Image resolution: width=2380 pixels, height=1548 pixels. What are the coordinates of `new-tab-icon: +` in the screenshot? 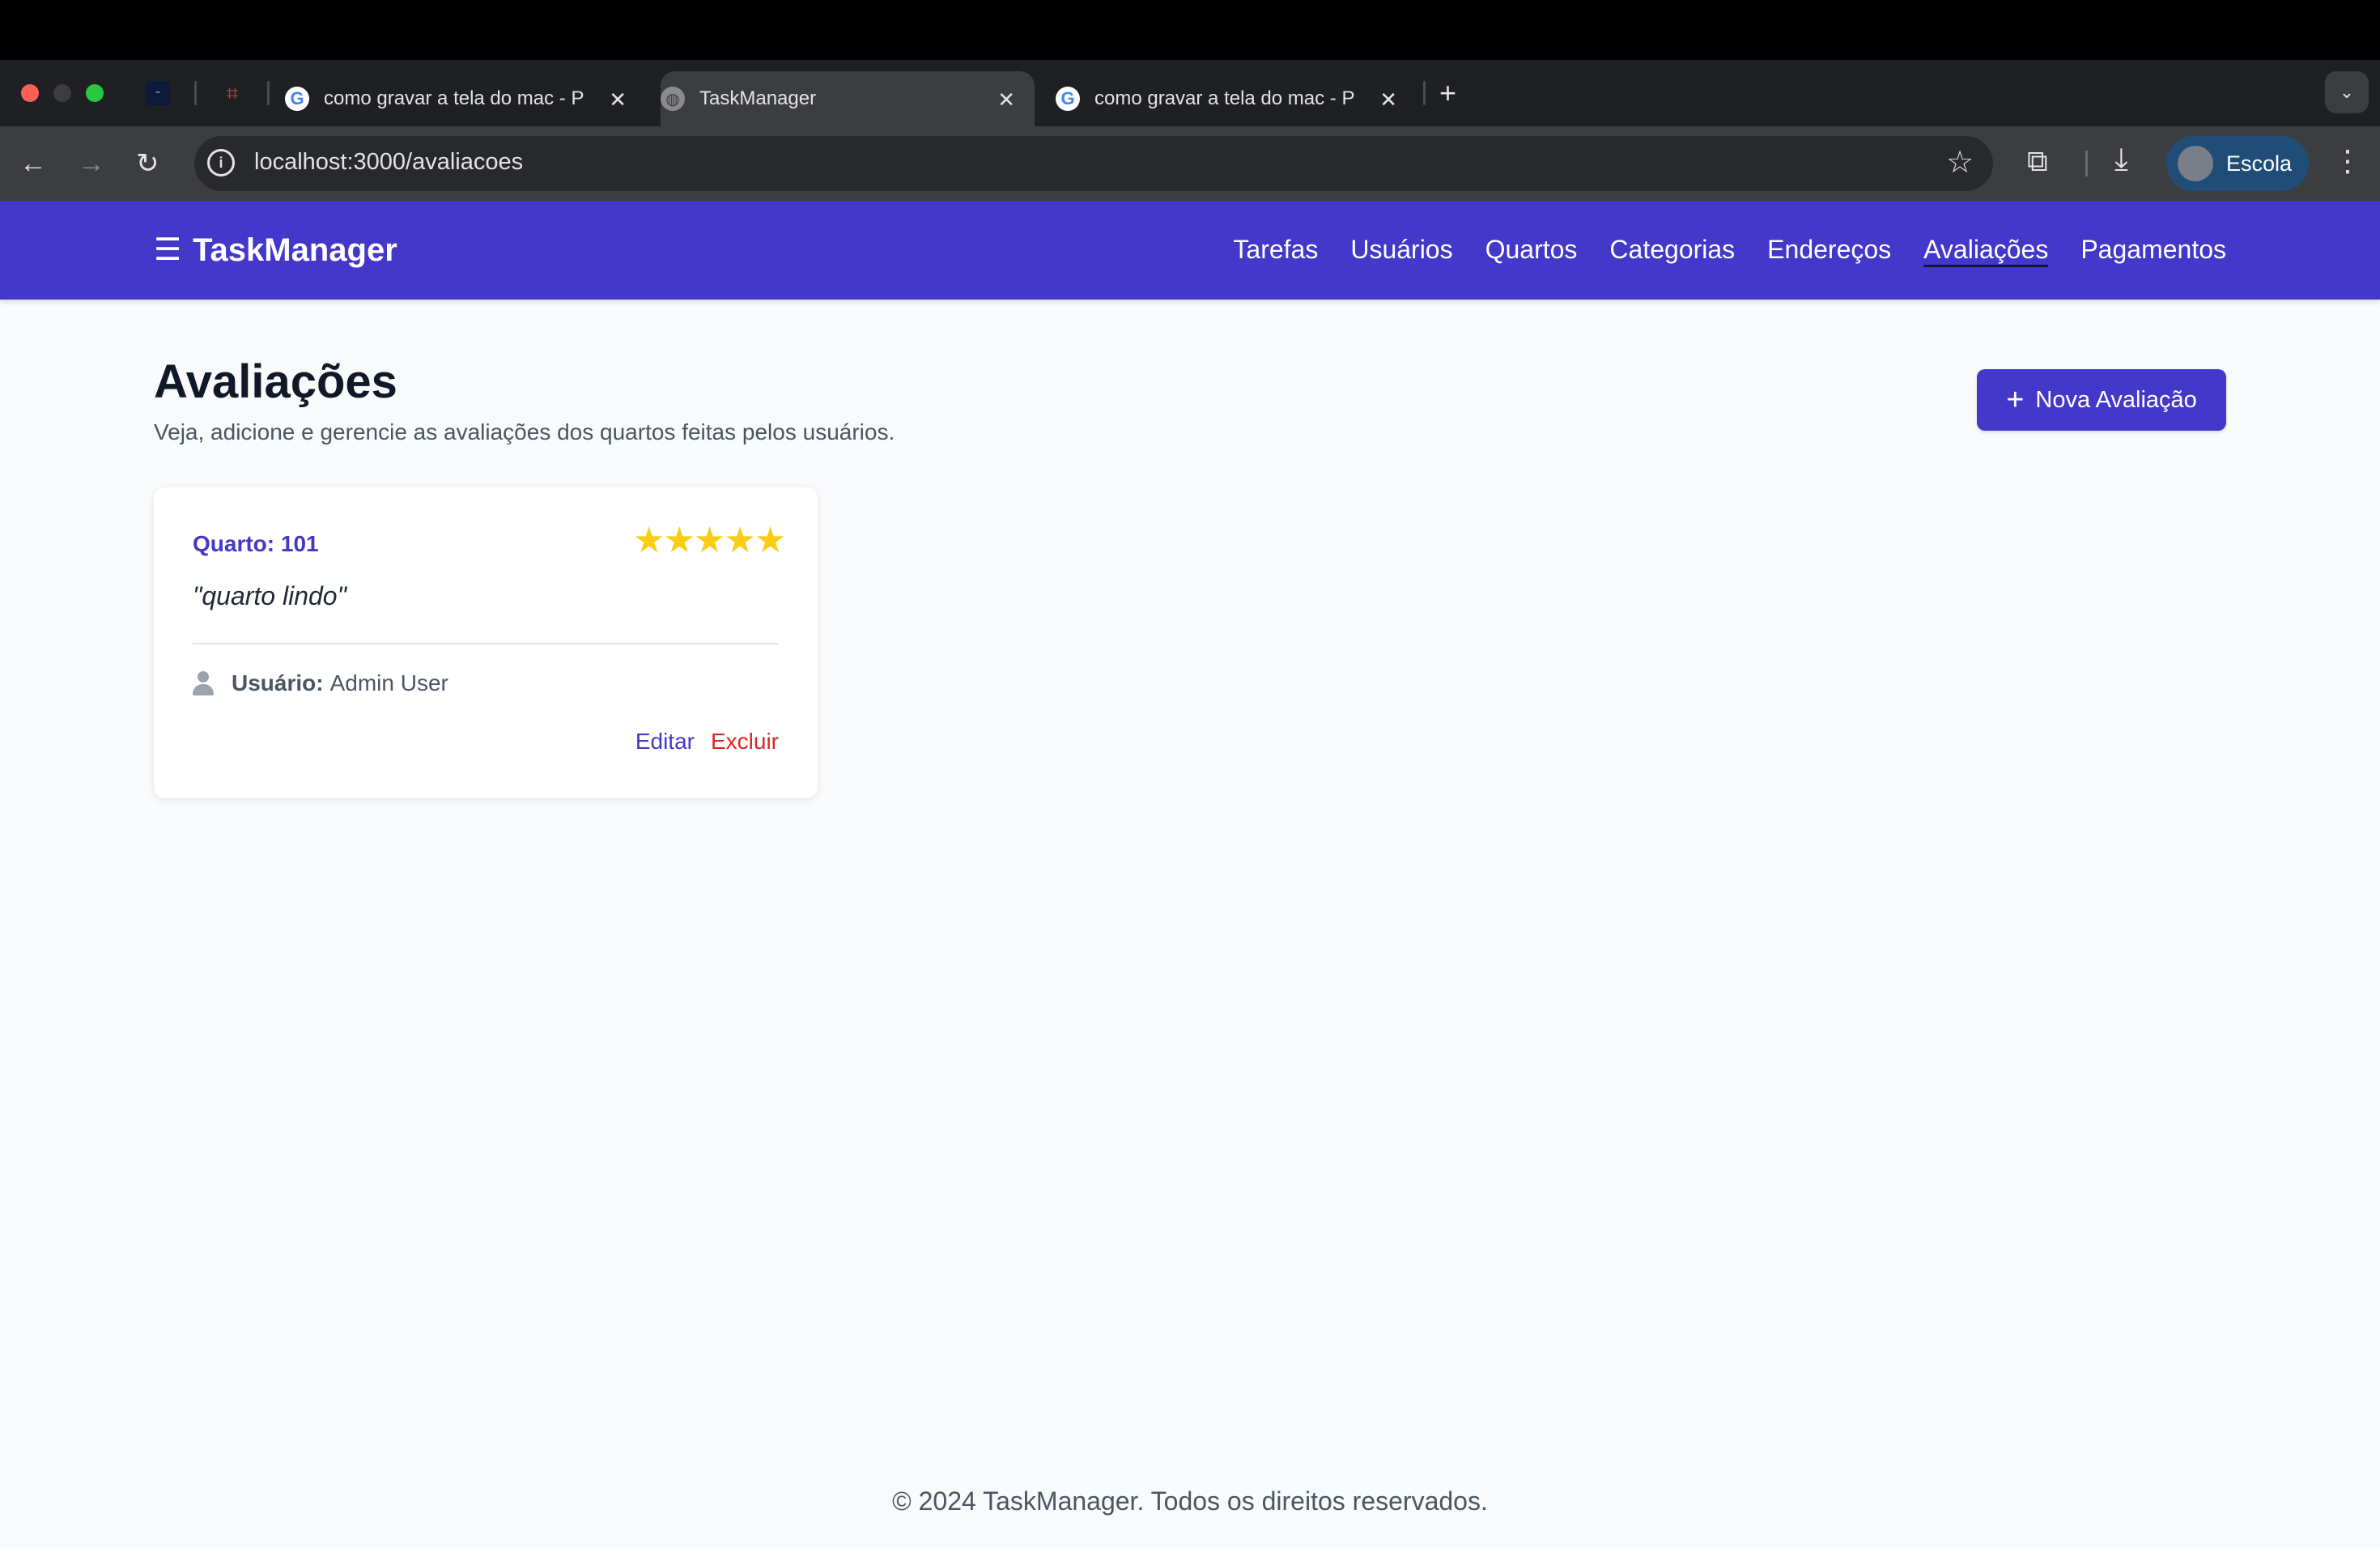 It's located at (1448, 93).